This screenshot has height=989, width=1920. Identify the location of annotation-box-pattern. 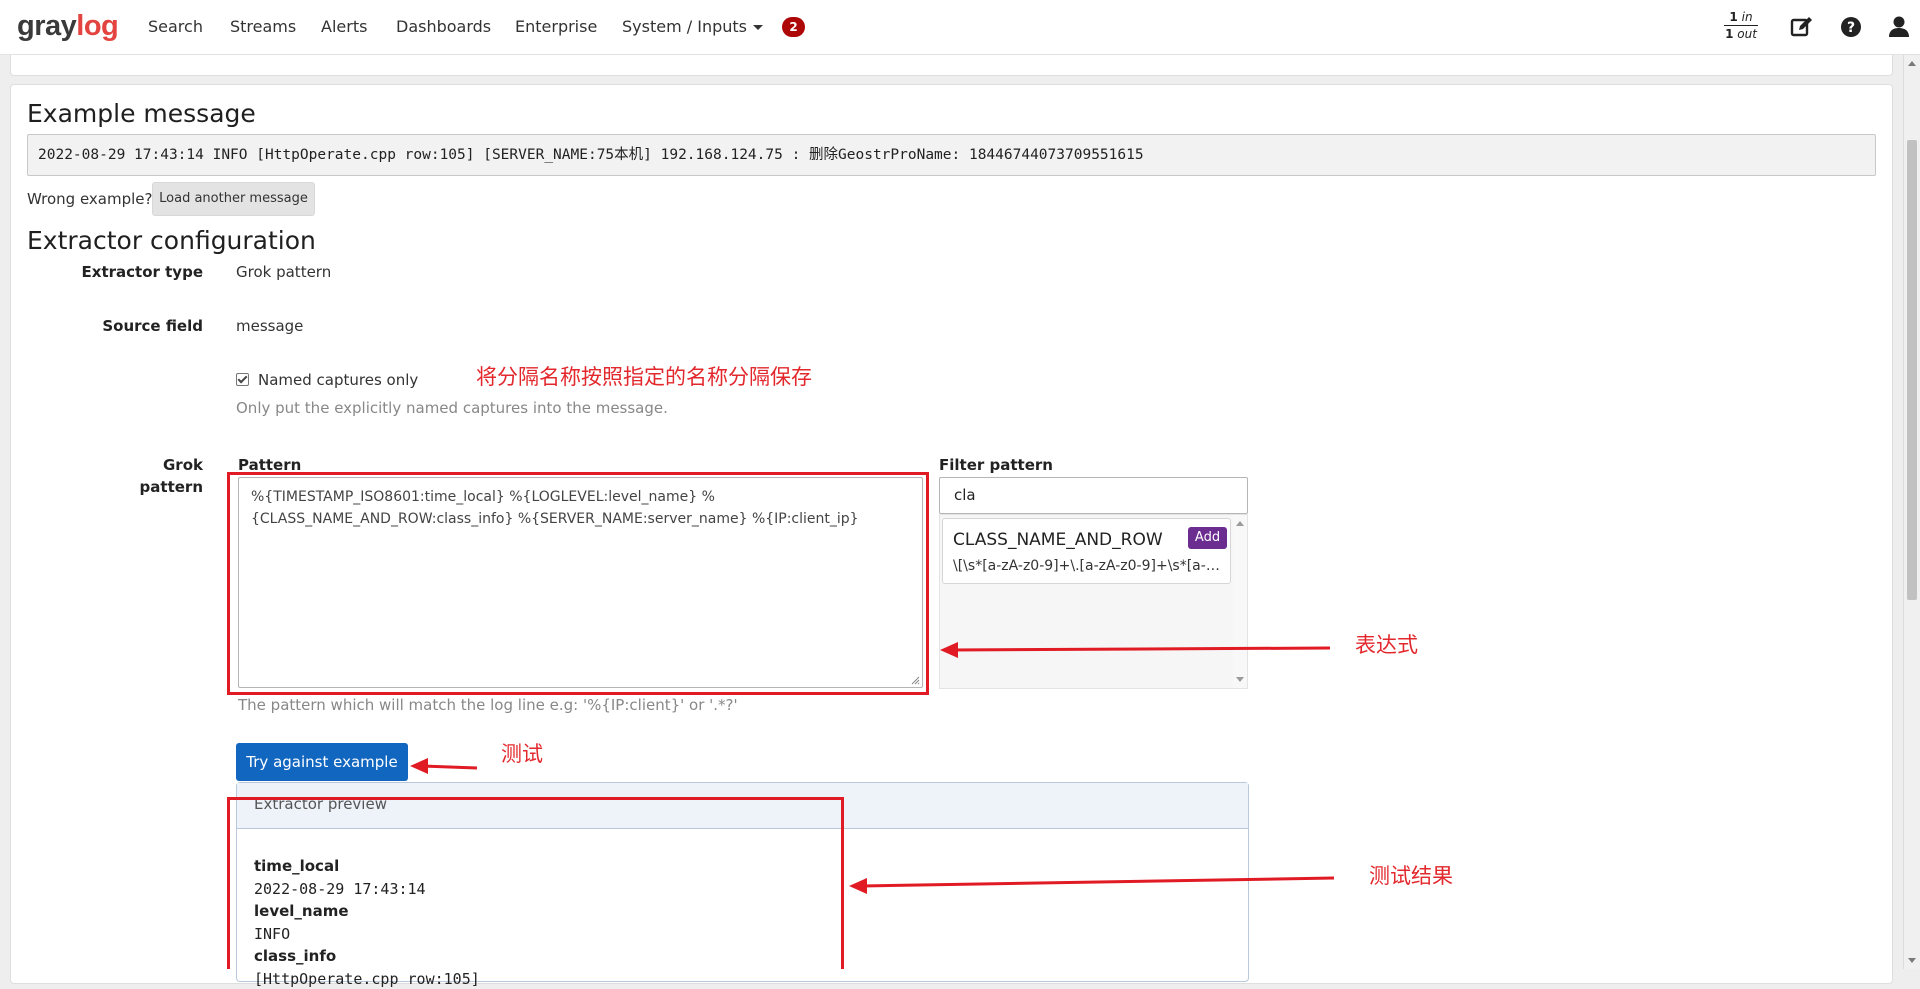
(578, 583).